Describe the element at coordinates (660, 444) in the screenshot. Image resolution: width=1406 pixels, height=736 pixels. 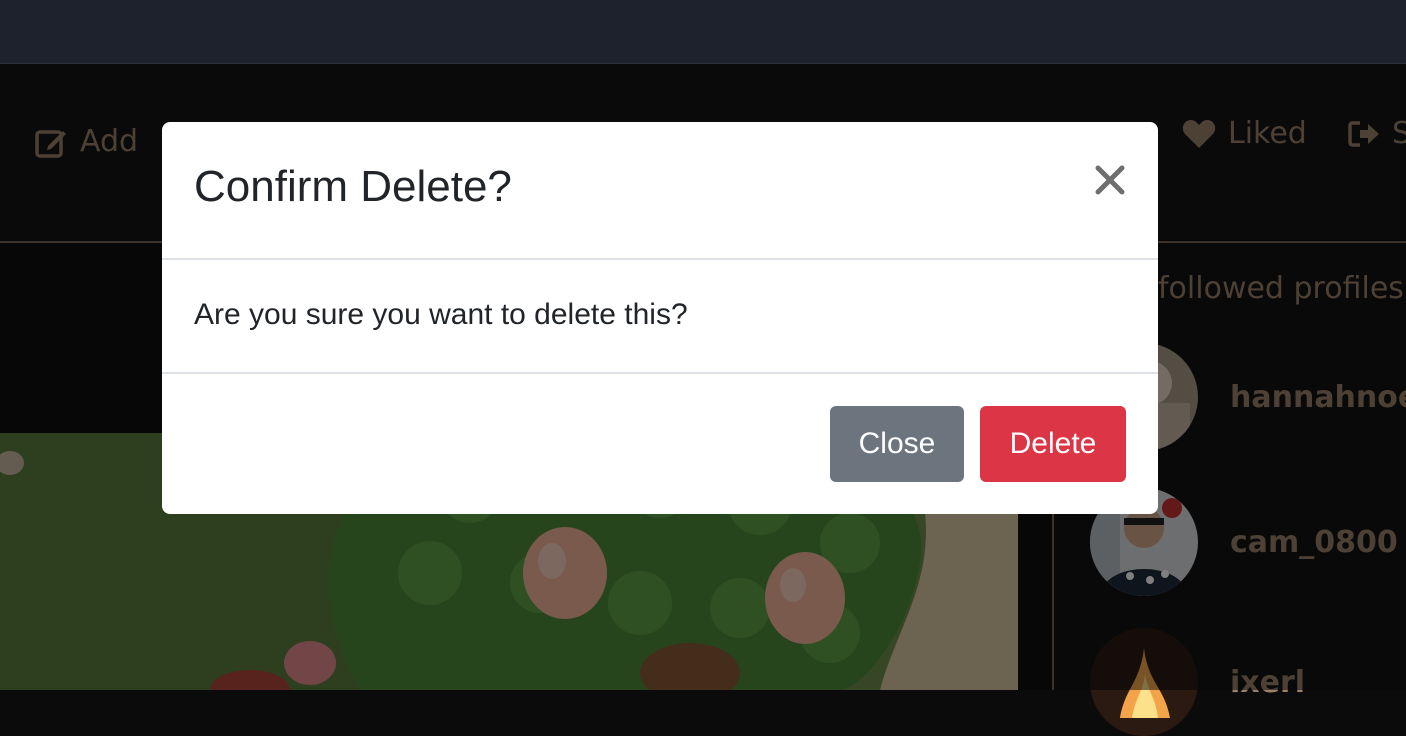
I see `modal-footer: Close Delete` at that location.